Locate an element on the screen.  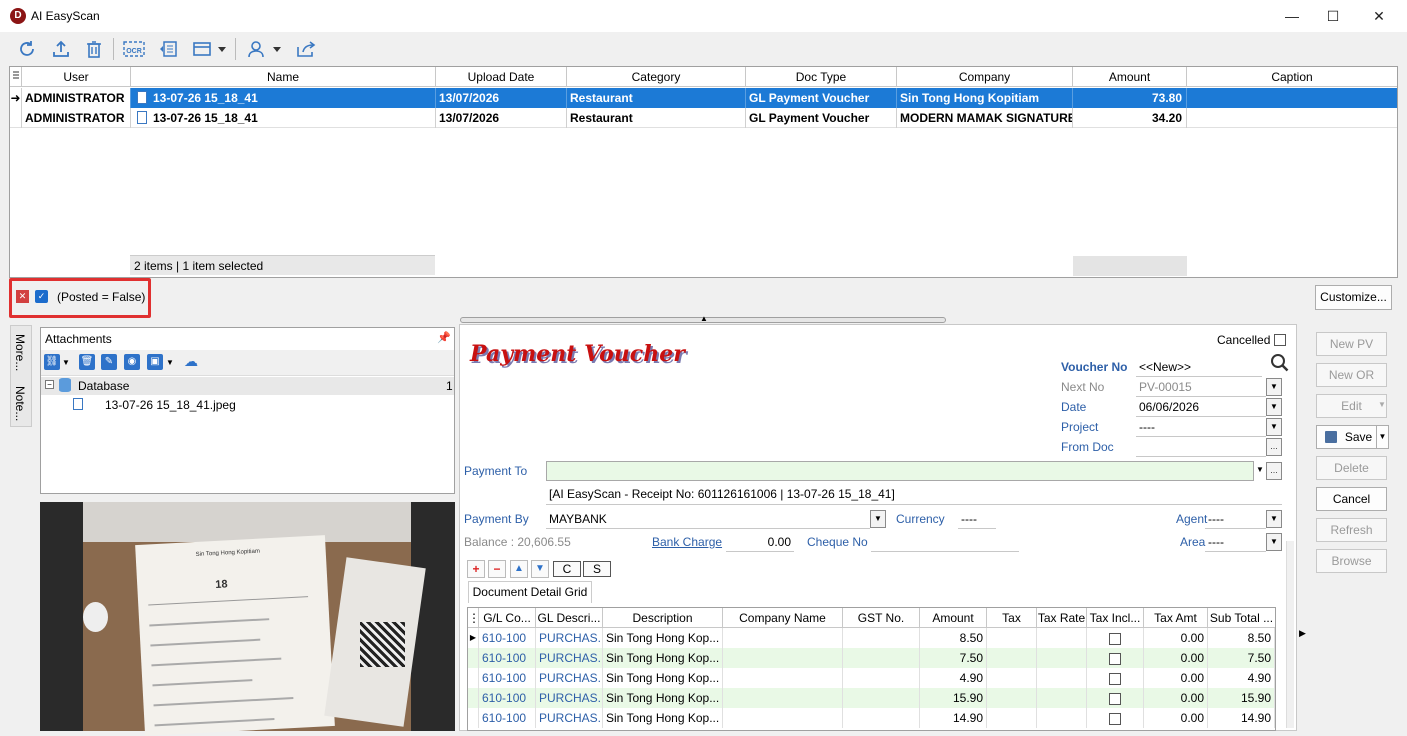
col-header-doc-type: Doc Type is located at coordinates (821, 77).